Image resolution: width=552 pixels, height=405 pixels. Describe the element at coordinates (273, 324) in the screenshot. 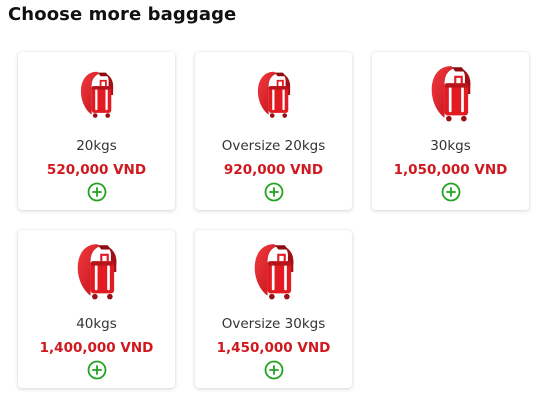

I see `baggage-option-label: Oversize 30kgs` at that location.